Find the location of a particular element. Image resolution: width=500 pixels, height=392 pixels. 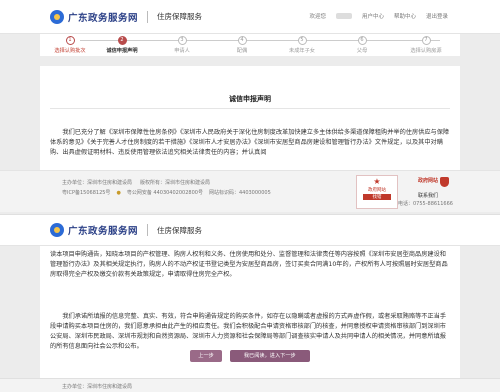

site-logo-2: 广东政务服务网 住房保障服务 is located at coordinates (126, 230).